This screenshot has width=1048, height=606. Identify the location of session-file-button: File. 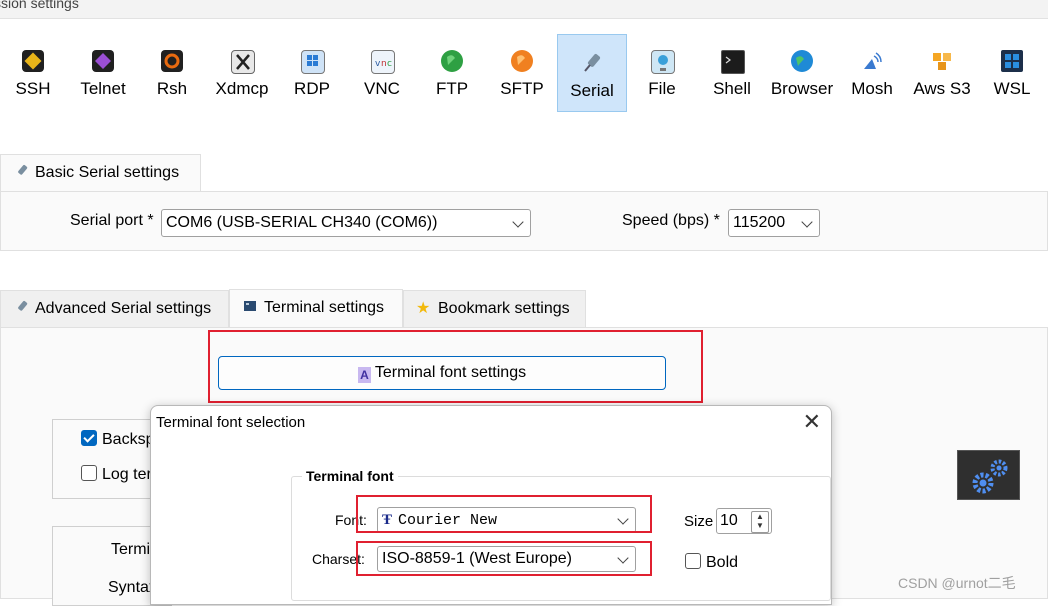
(662, 73).